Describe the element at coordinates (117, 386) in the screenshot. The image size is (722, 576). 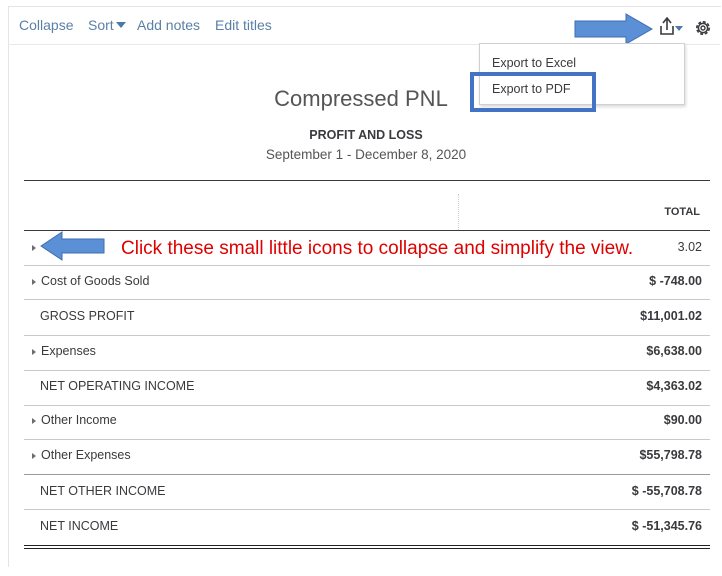
I see `row-label: NET OPERATING INCOME` at that location.